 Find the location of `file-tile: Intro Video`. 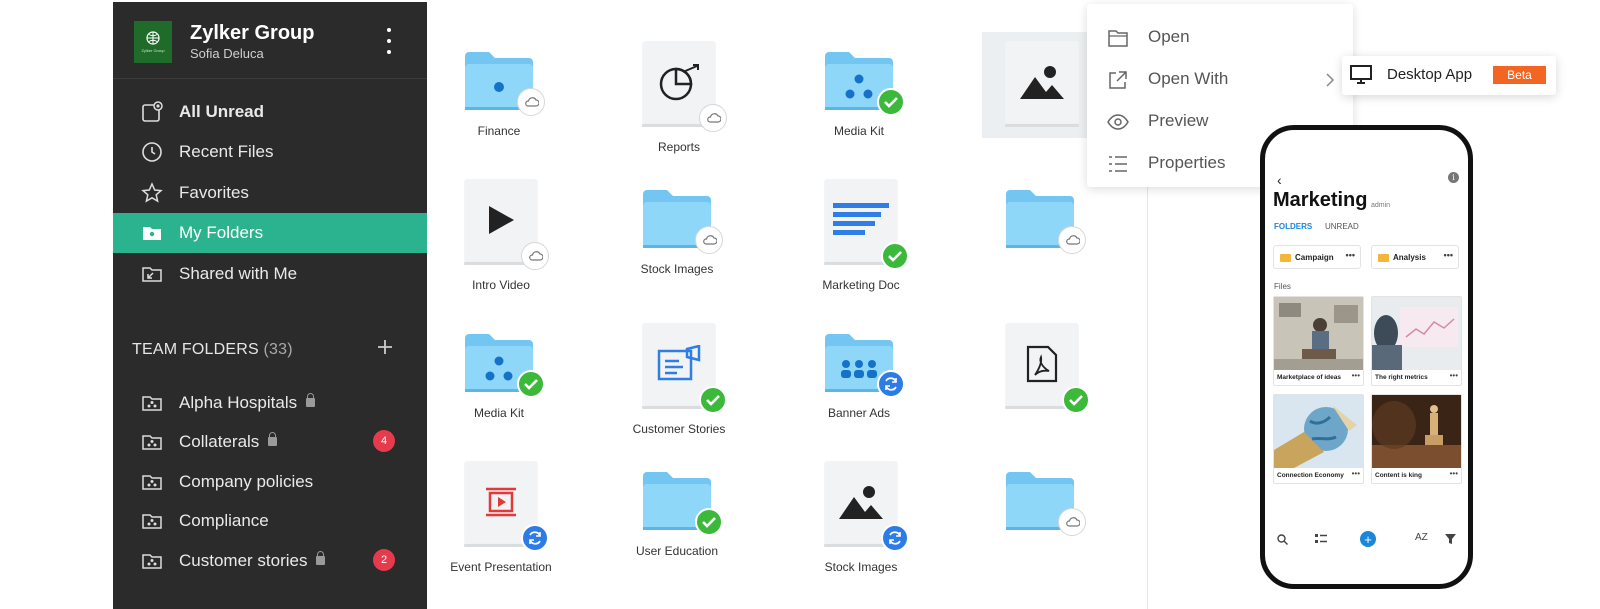

file-tile: Intro Video is located at coordinates (518, 243).